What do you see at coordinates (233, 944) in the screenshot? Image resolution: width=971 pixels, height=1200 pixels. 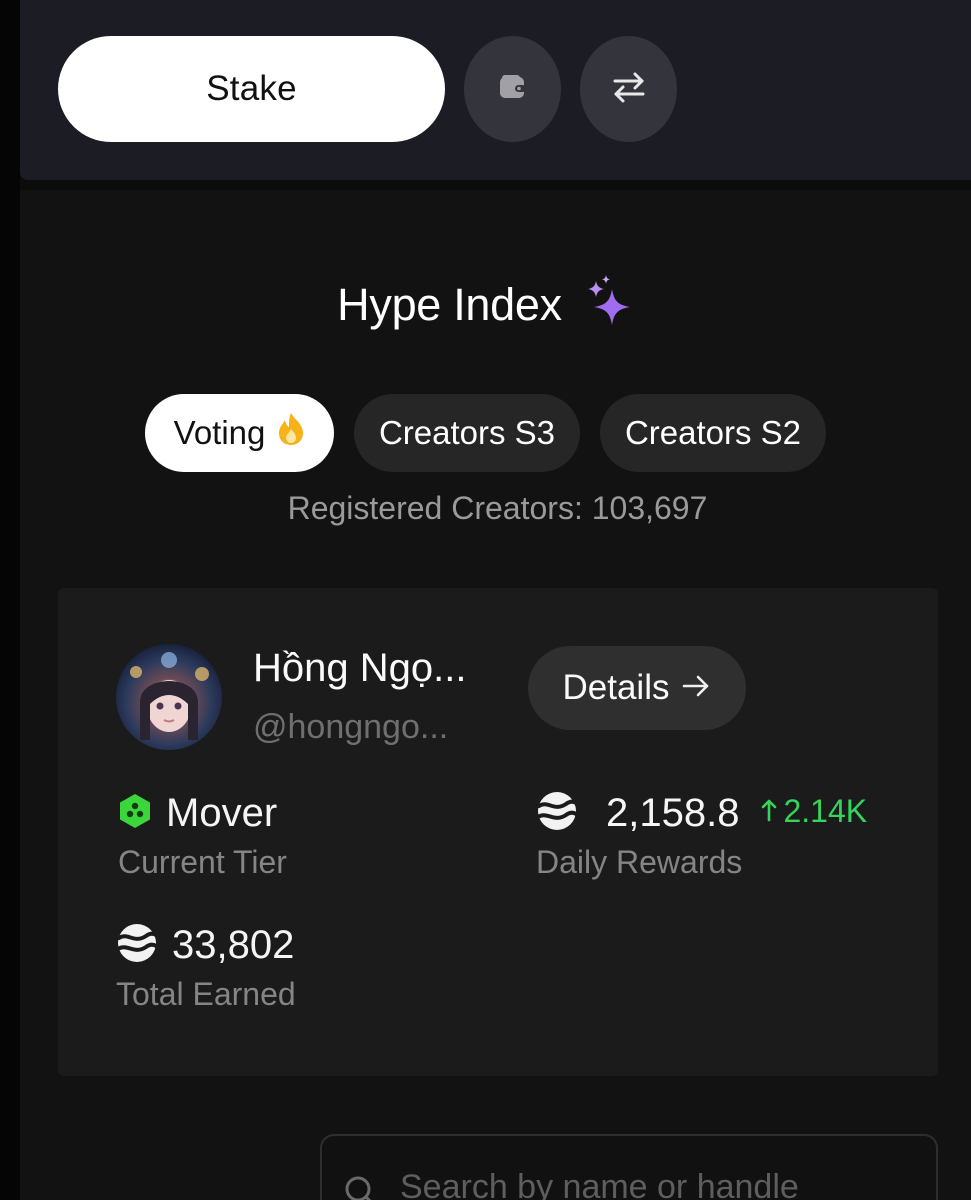 I see `total-earned-value: 33,802` at bounding box center [233, 944].